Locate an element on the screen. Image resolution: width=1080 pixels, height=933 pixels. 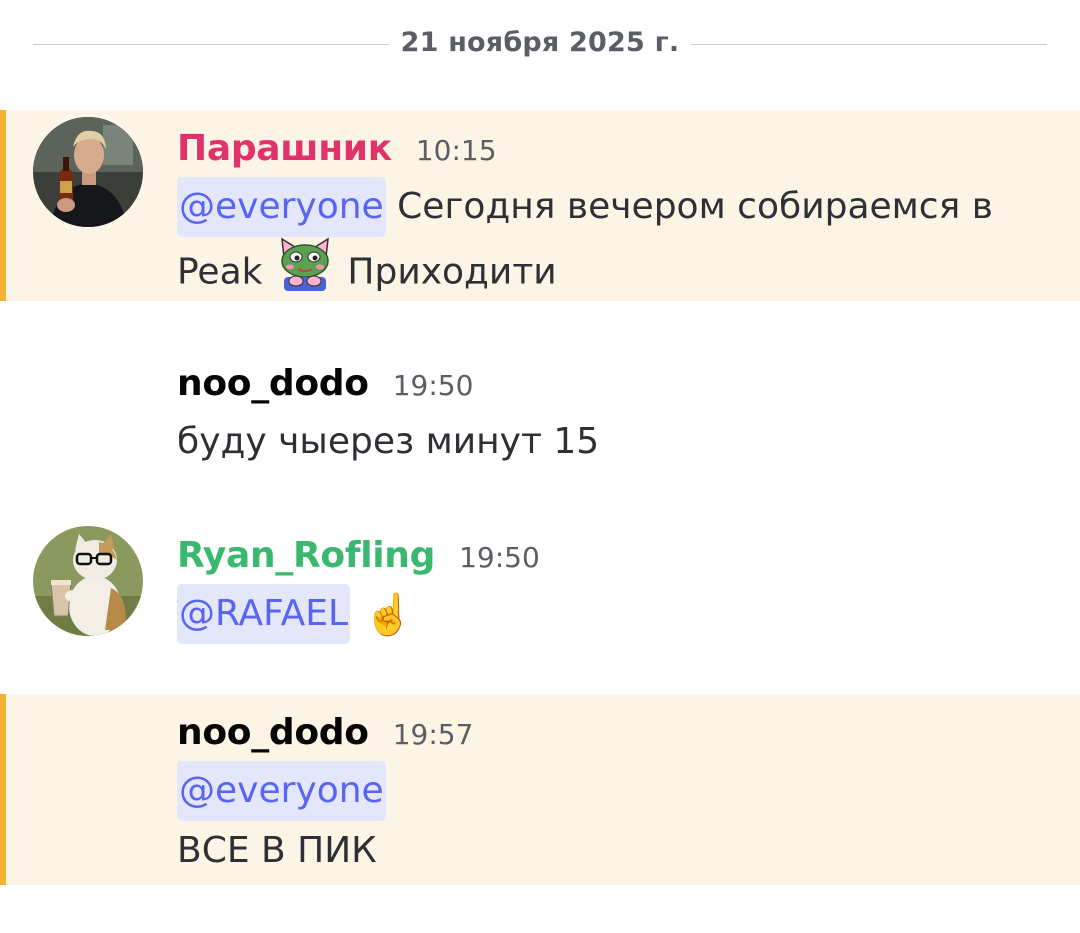
message-header: noo_dodo 19:57 is located at coordinates (325, 732).